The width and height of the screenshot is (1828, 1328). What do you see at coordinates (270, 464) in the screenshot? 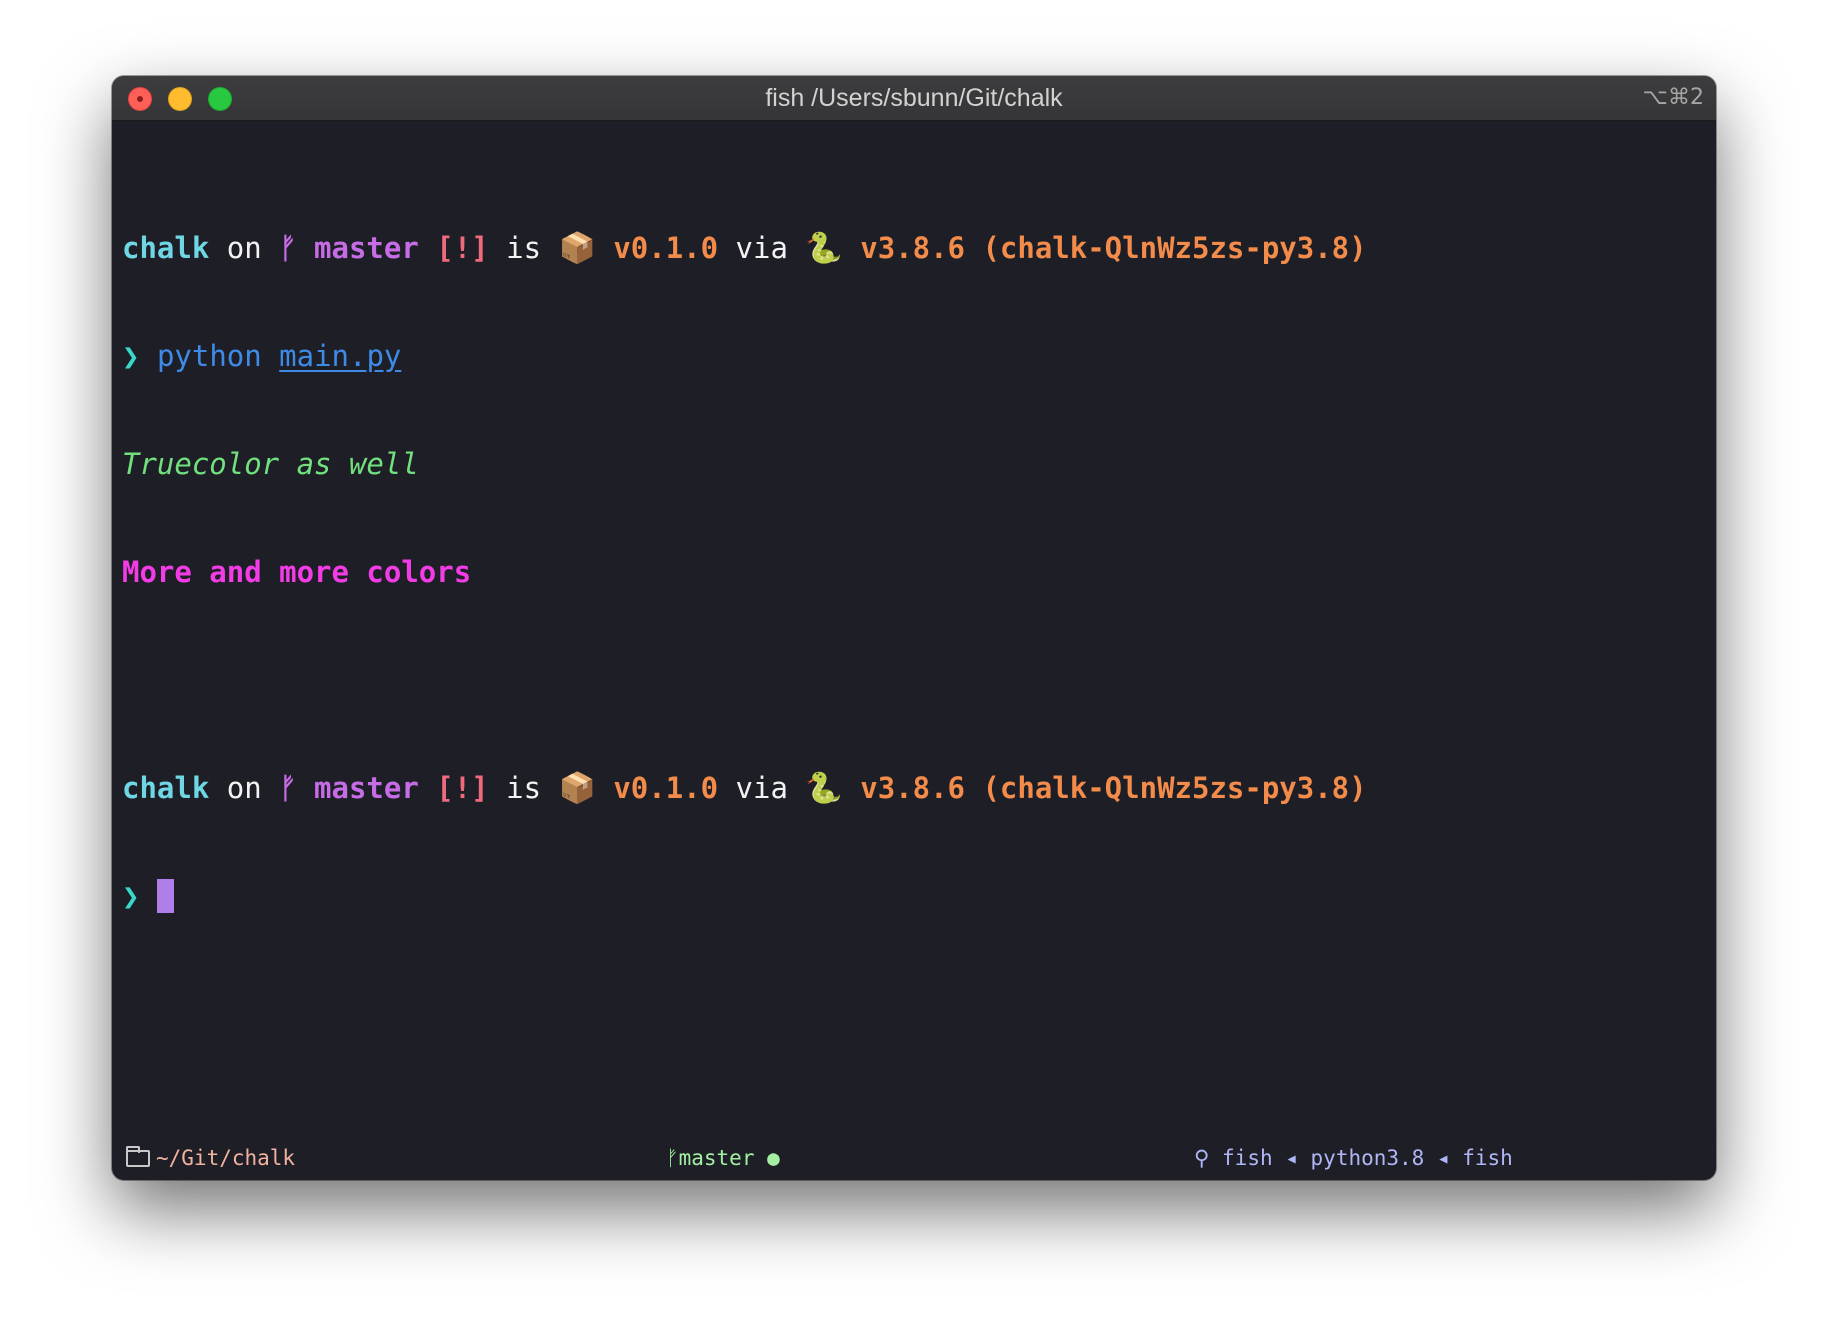
I see `output-line-1: Truecolor as well` at bounding box center [270, 464].